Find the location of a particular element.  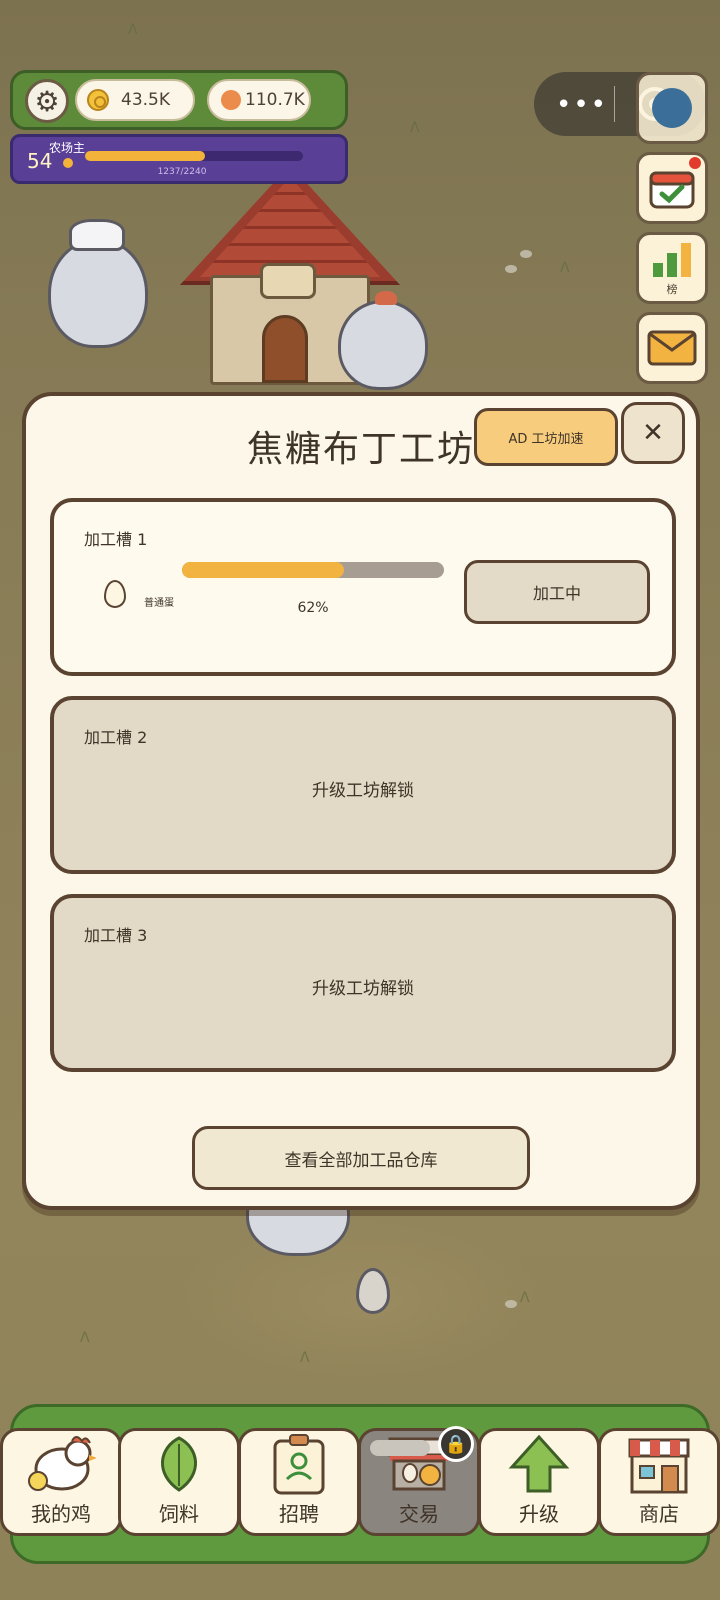

mail-button is located at coordinates (672, 348).